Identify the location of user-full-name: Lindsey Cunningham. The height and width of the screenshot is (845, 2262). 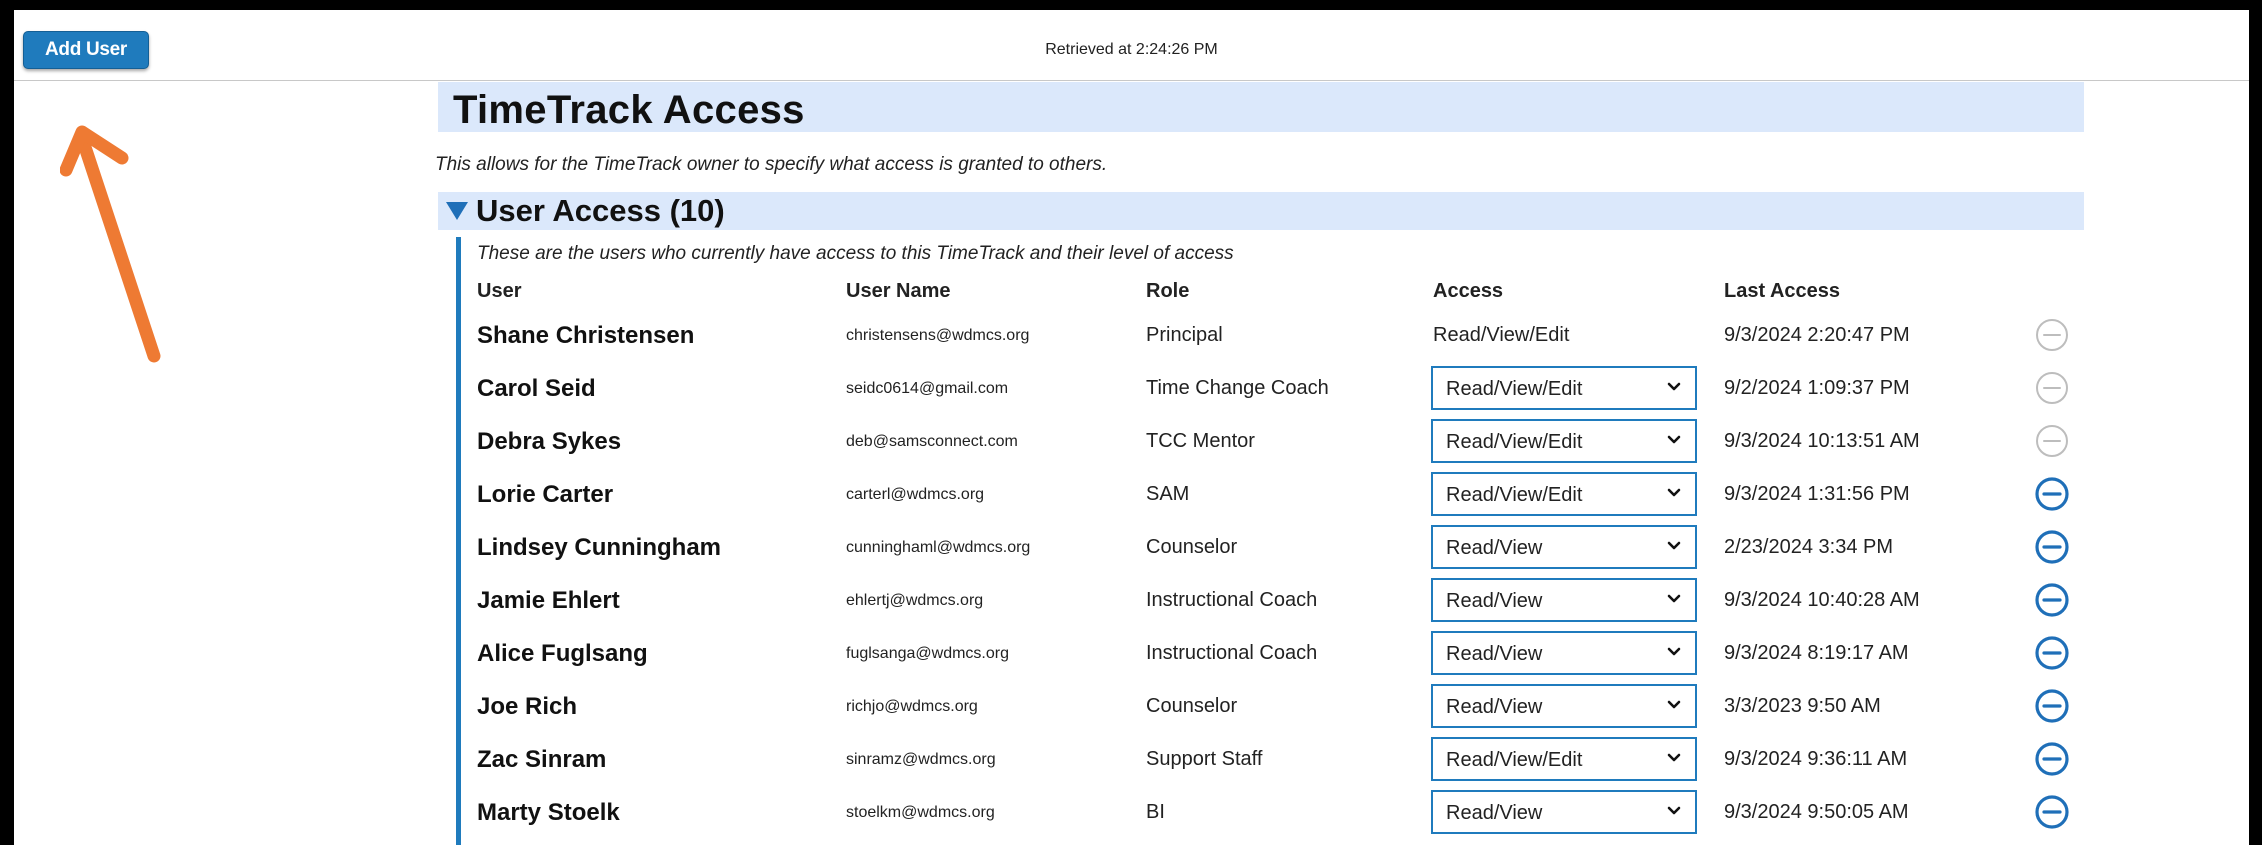
(599, 547).